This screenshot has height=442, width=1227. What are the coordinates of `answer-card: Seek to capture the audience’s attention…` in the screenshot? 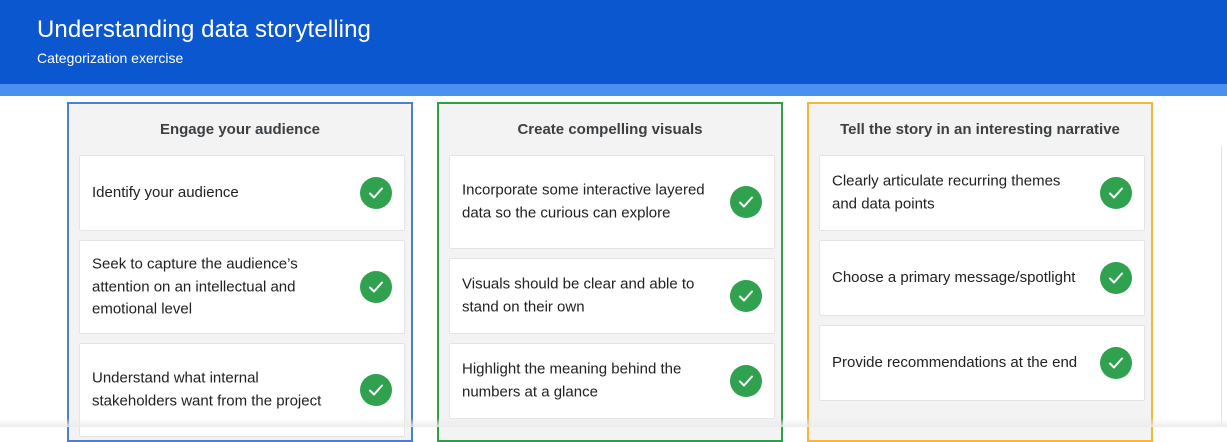 It's located at (242, 287).